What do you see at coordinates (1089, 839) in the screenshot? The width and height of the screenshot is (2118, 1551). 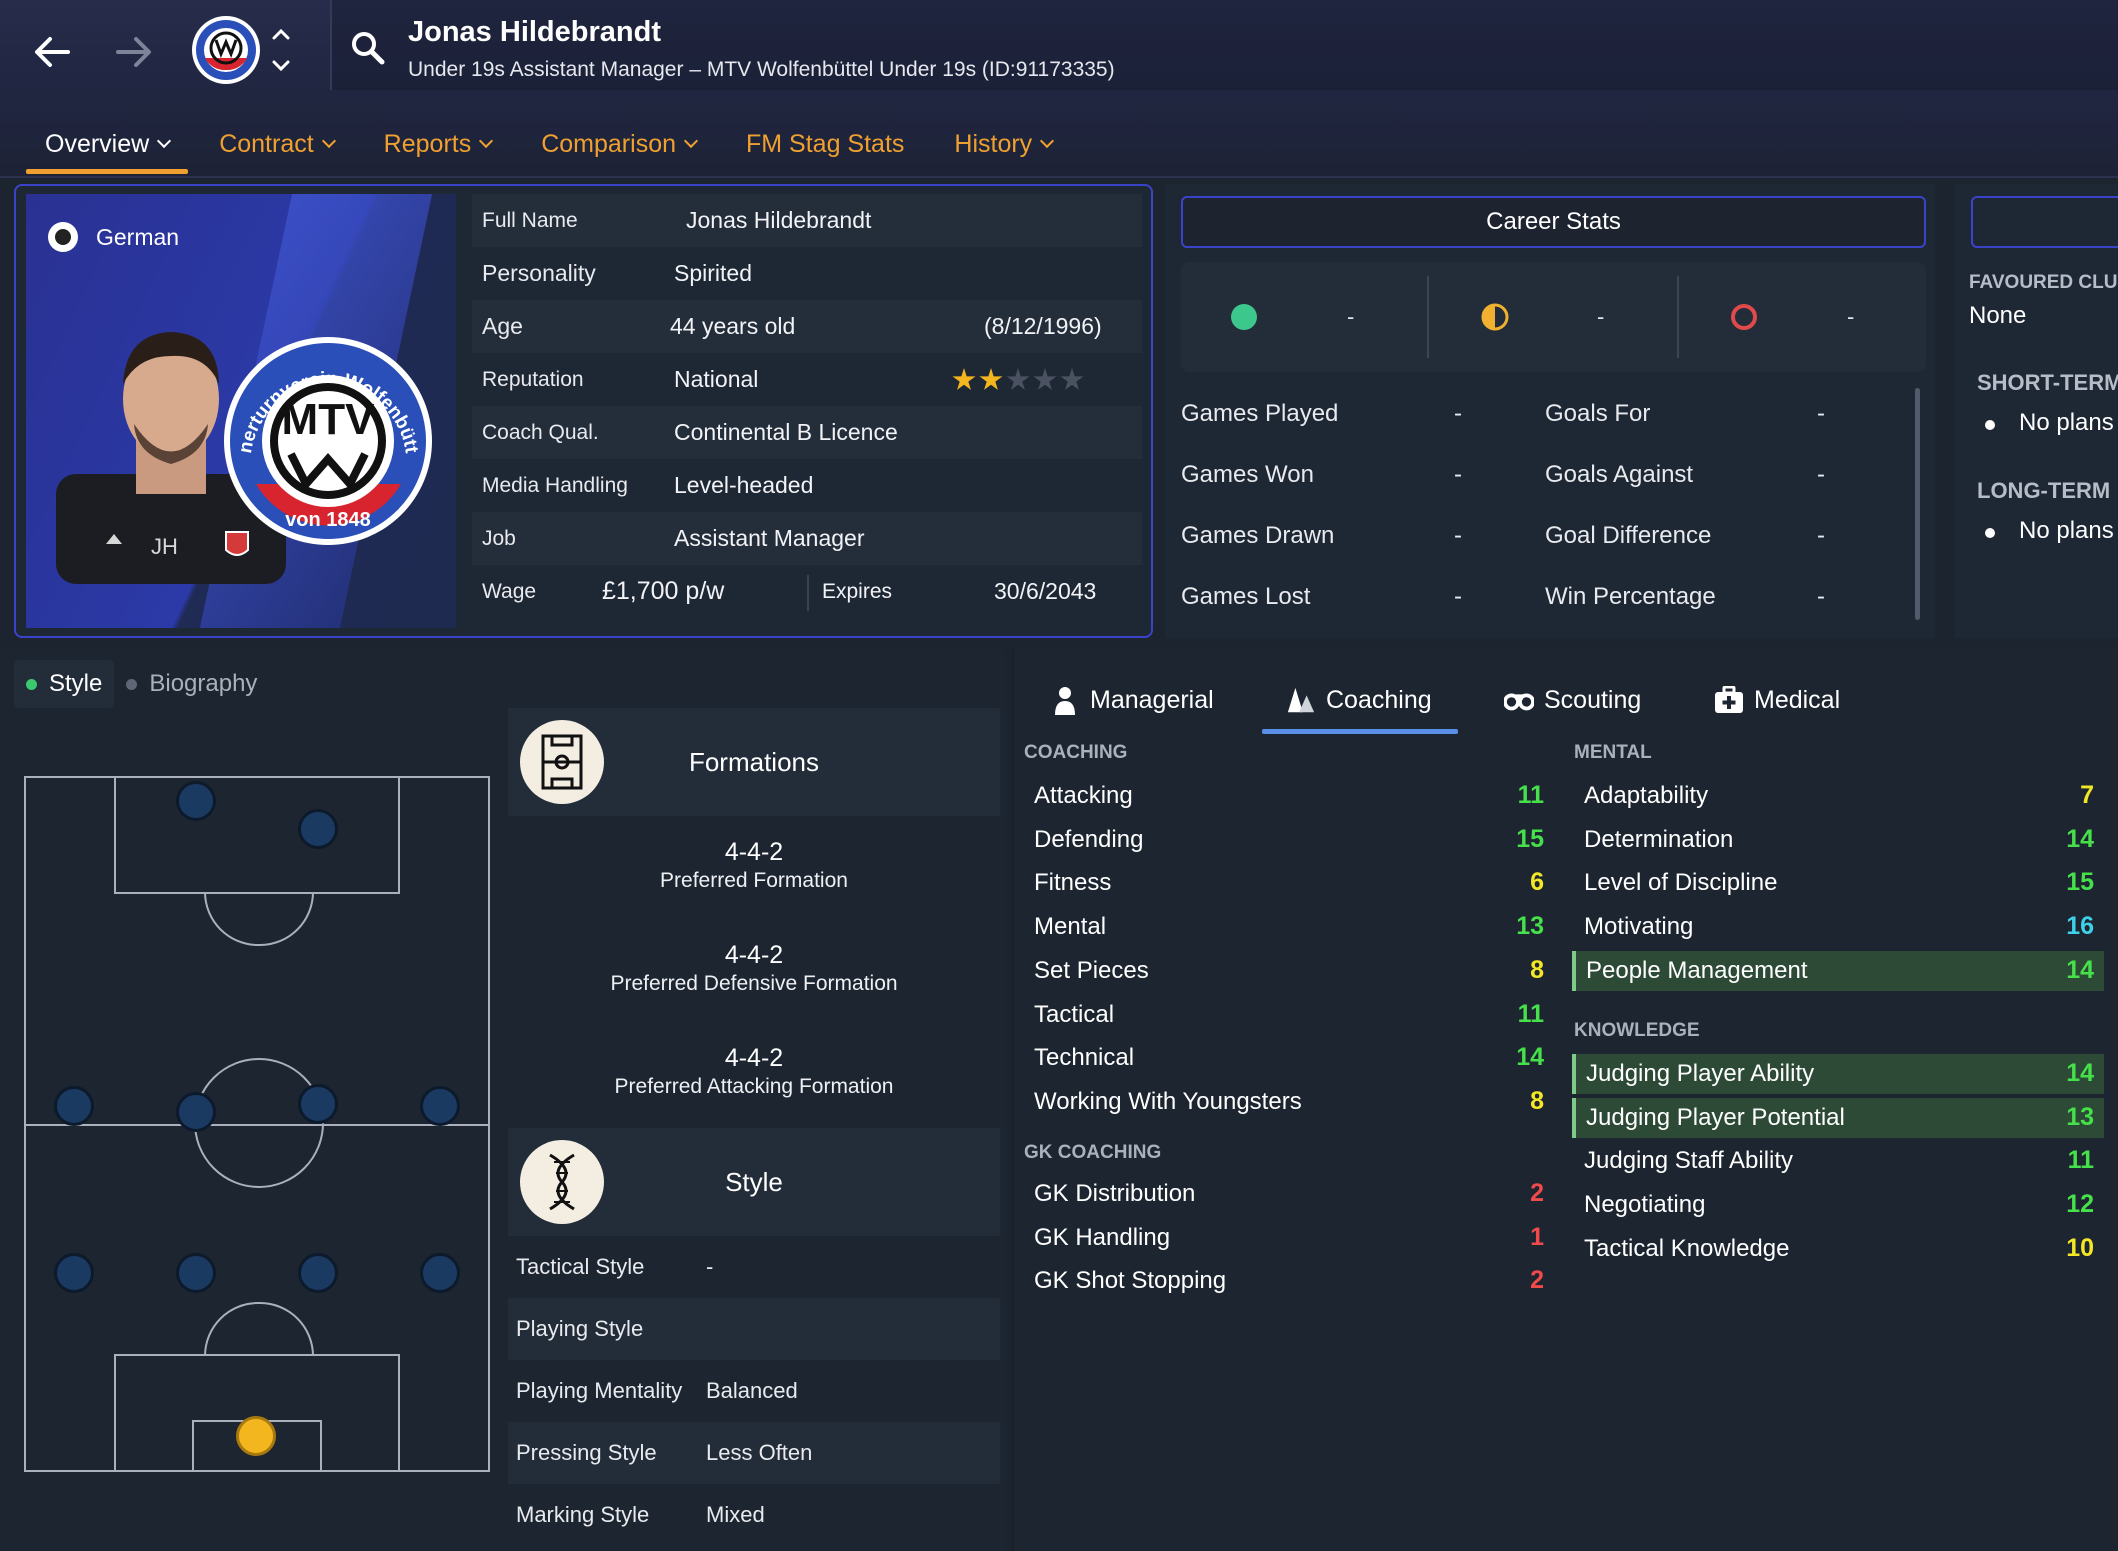 I see `attribute-name: Defending` at bounding box center [1089, 839].